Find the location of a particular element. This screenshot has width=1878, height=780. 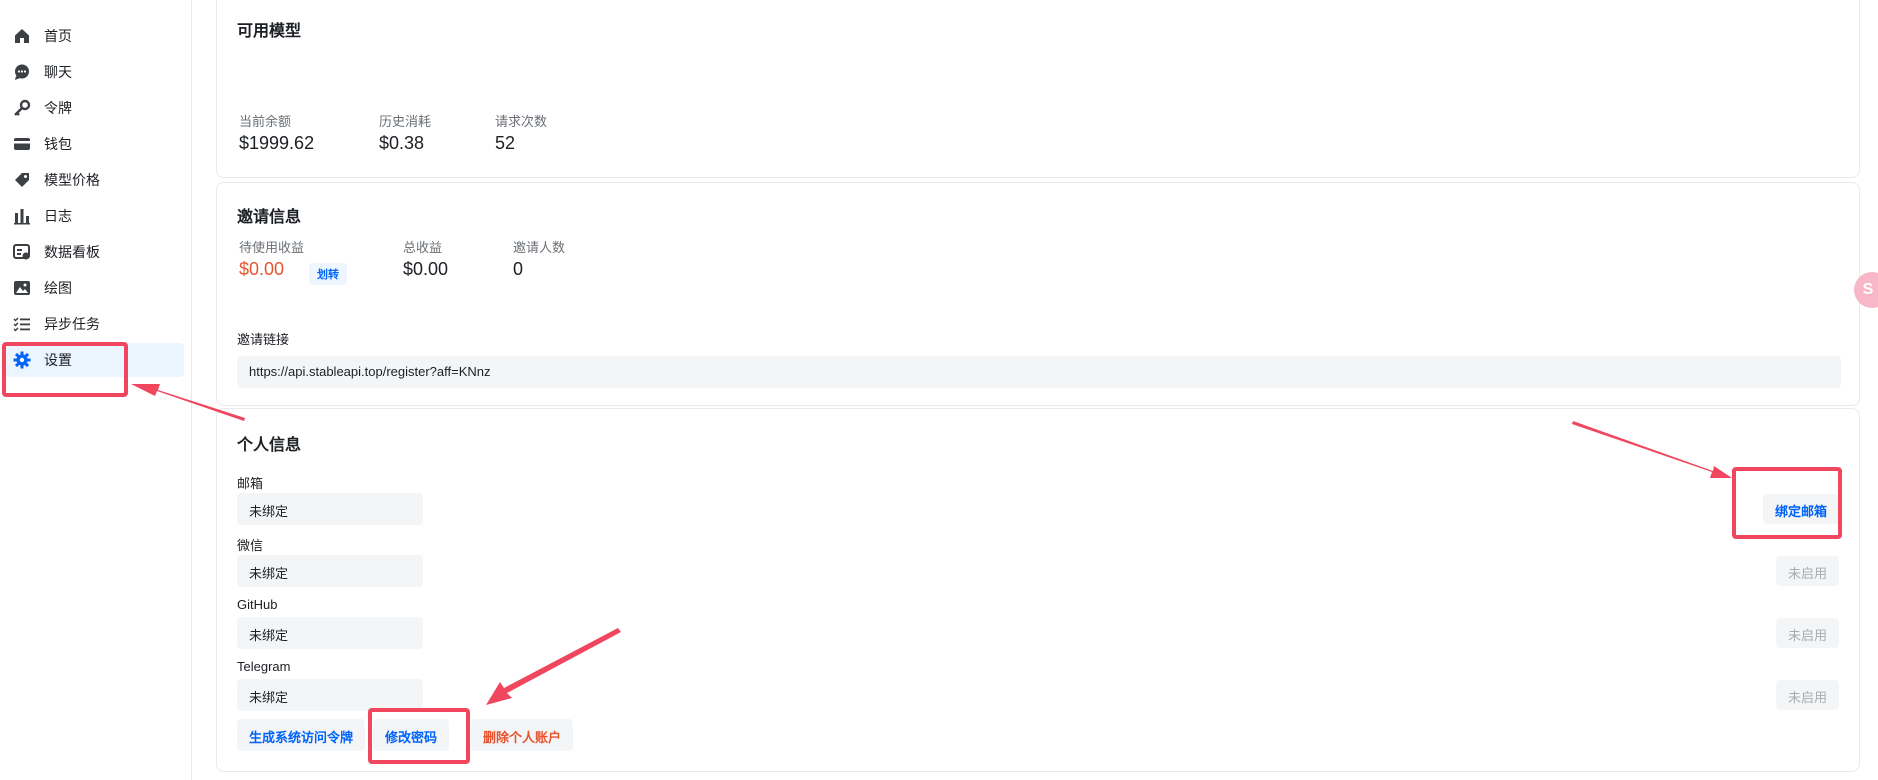

sidebar-item-label: 首页 is located at coordinates (58, 36).